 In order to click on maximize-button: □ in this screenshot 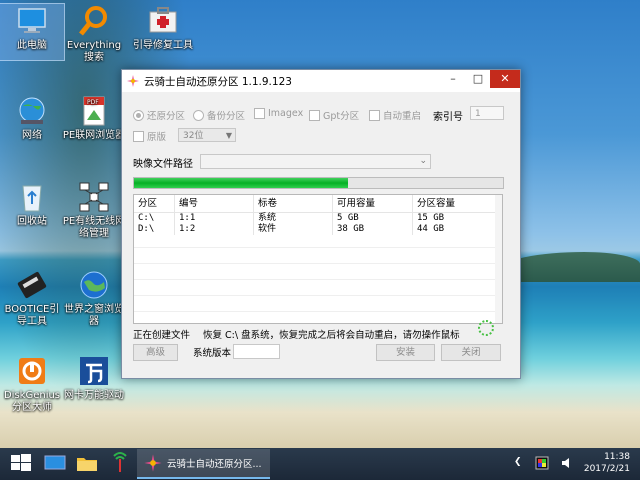, I will do `click(478, 79)`.